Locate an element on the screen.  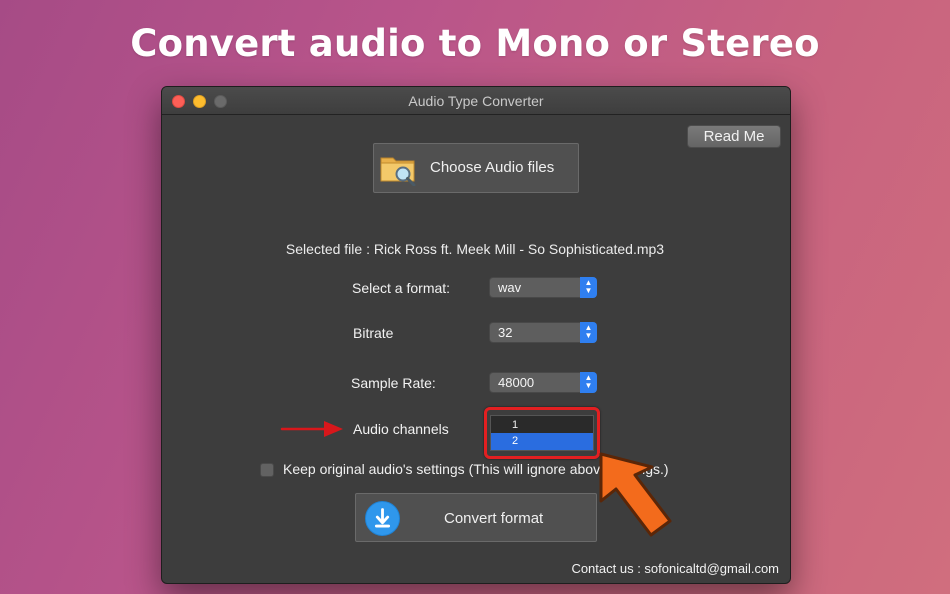
contact-text: Contact us : sofonicaltd@gmail.com is located at coordinates (675, 568).